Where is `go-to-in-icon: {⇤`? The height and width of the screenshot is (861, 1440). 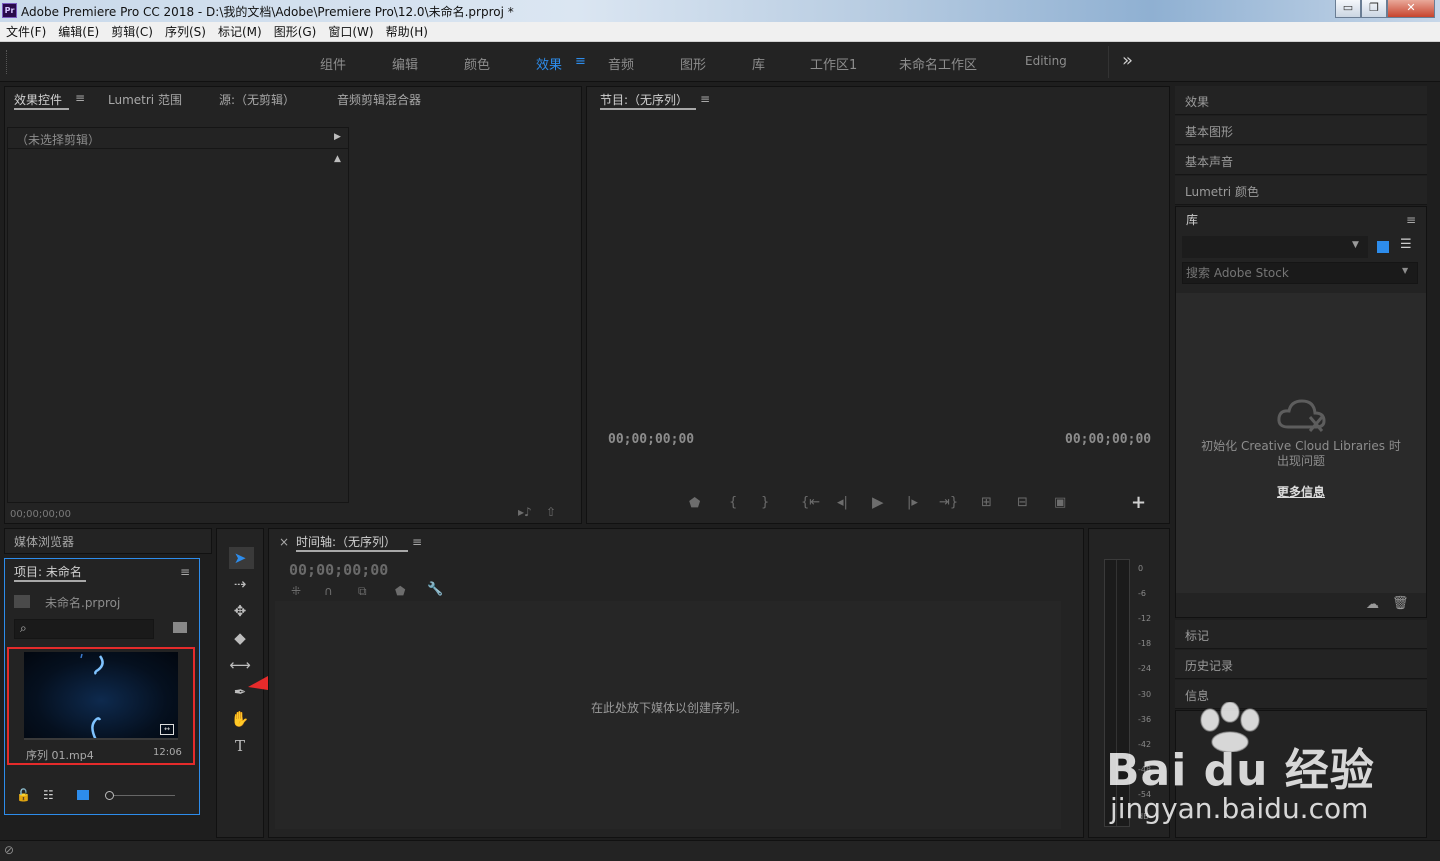
go-to-in-icon: {⇤ is located at coordinates (810, 502).